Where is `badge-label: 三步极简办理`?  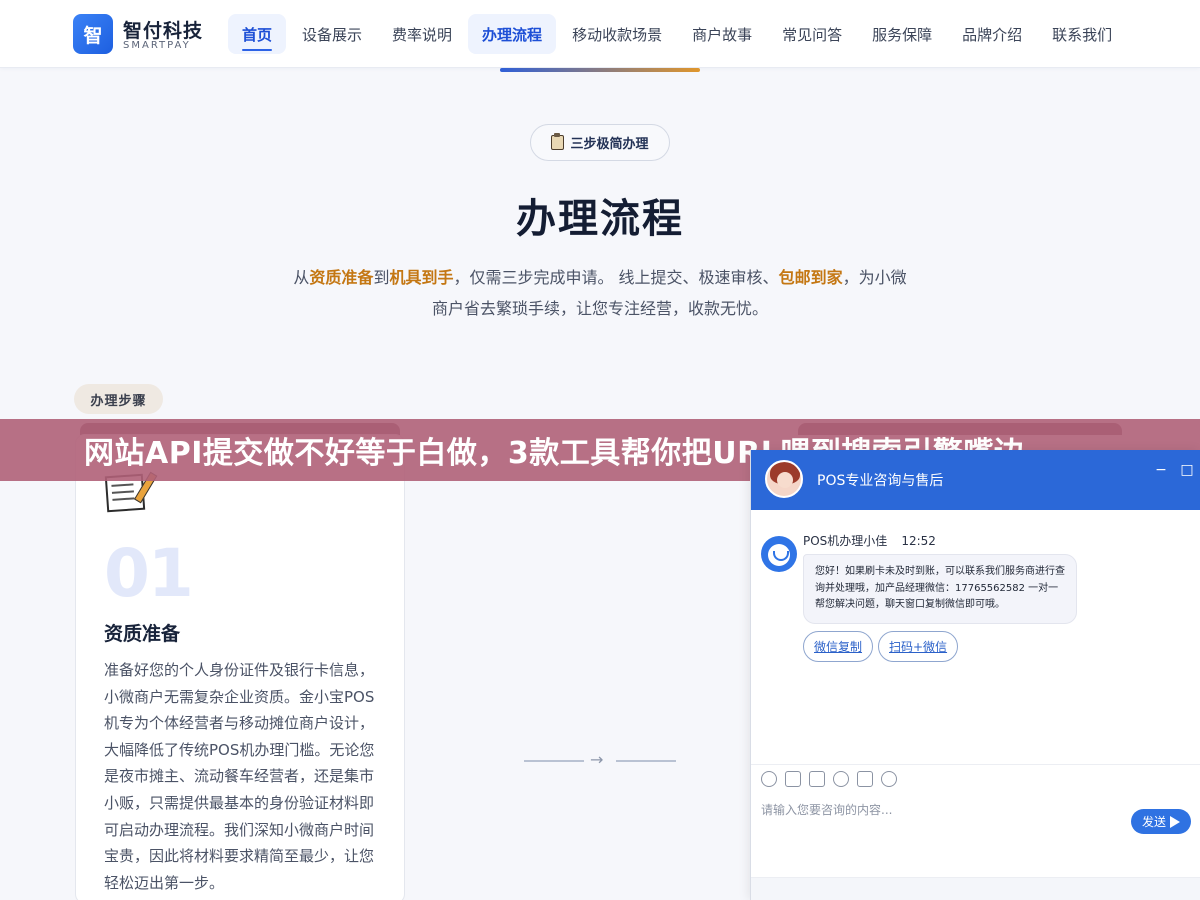 badge-label: 三步极简办理 is located at coordinates (609, 144).